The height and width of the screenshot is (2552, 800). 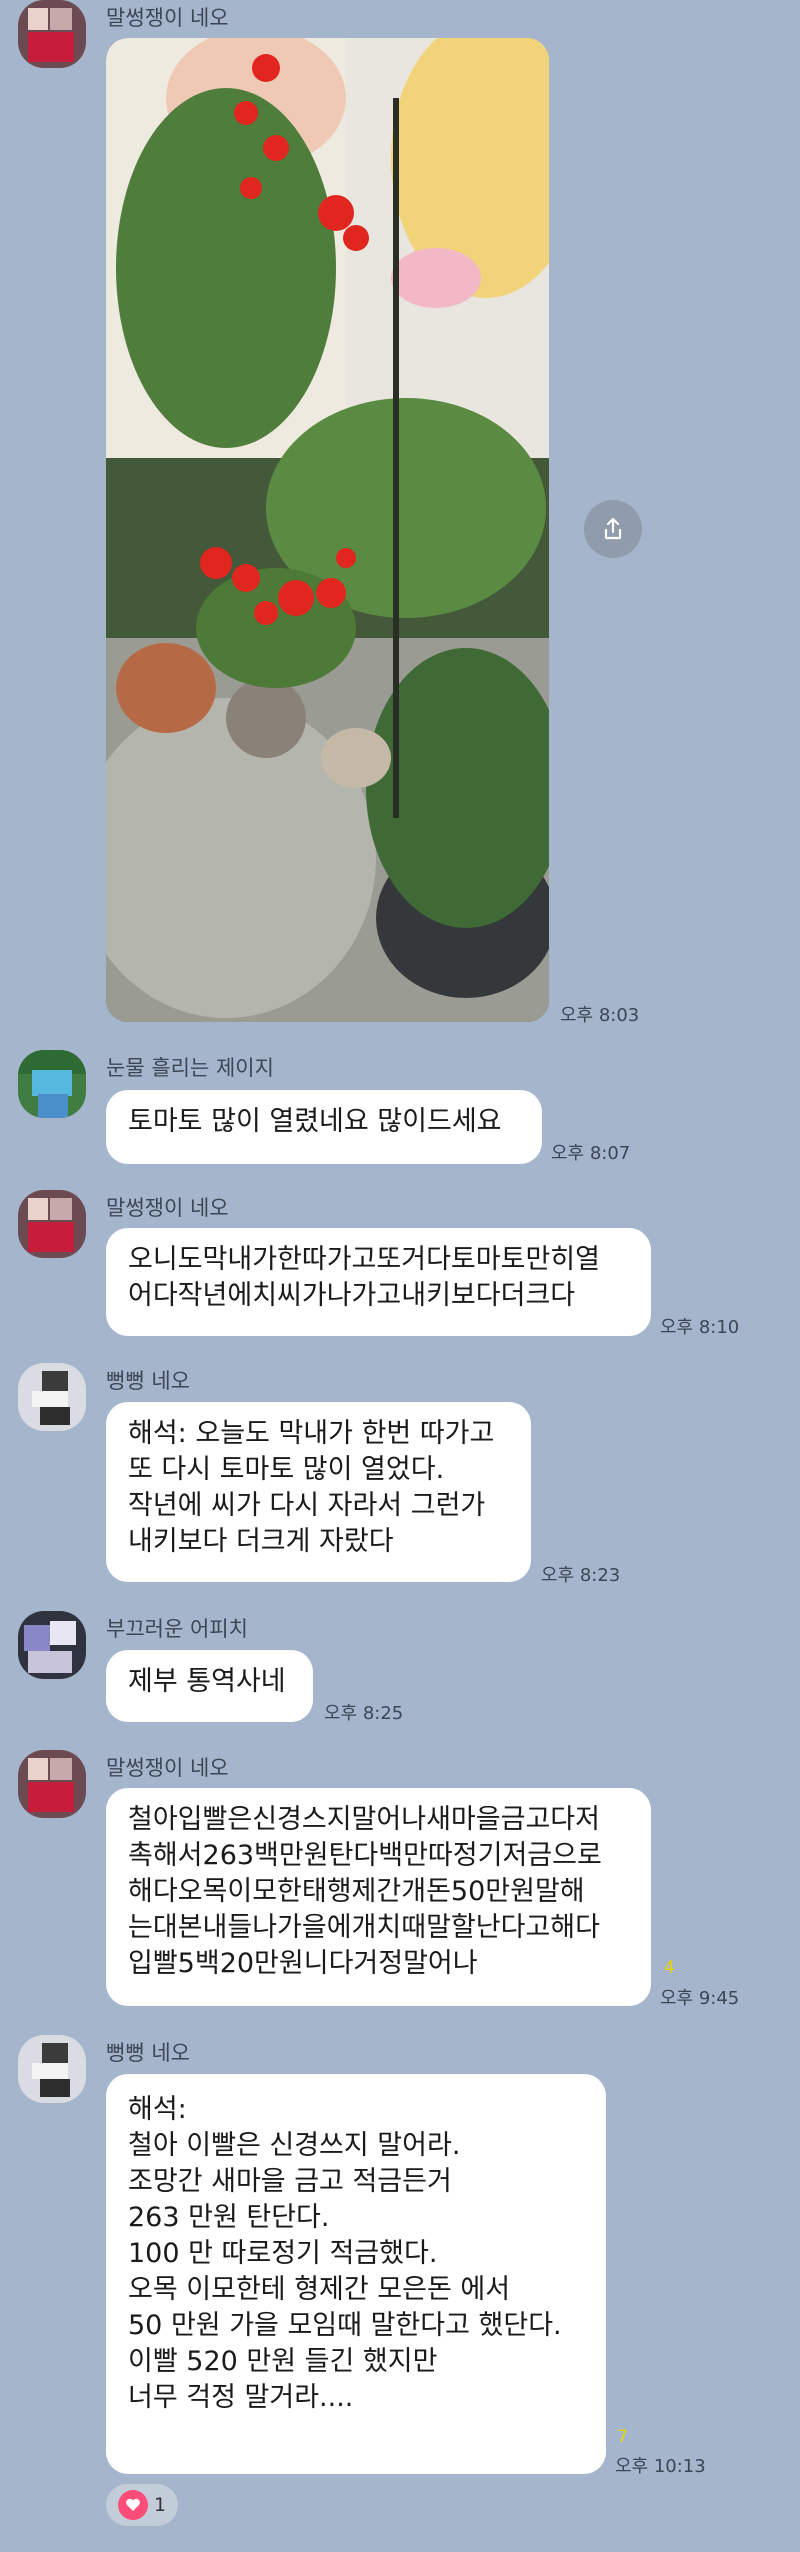 What do you see at coordinates (591, 1153) in the screenshot?
I see `message-time: 오후 8:07` at bounding box center [591, 1153].